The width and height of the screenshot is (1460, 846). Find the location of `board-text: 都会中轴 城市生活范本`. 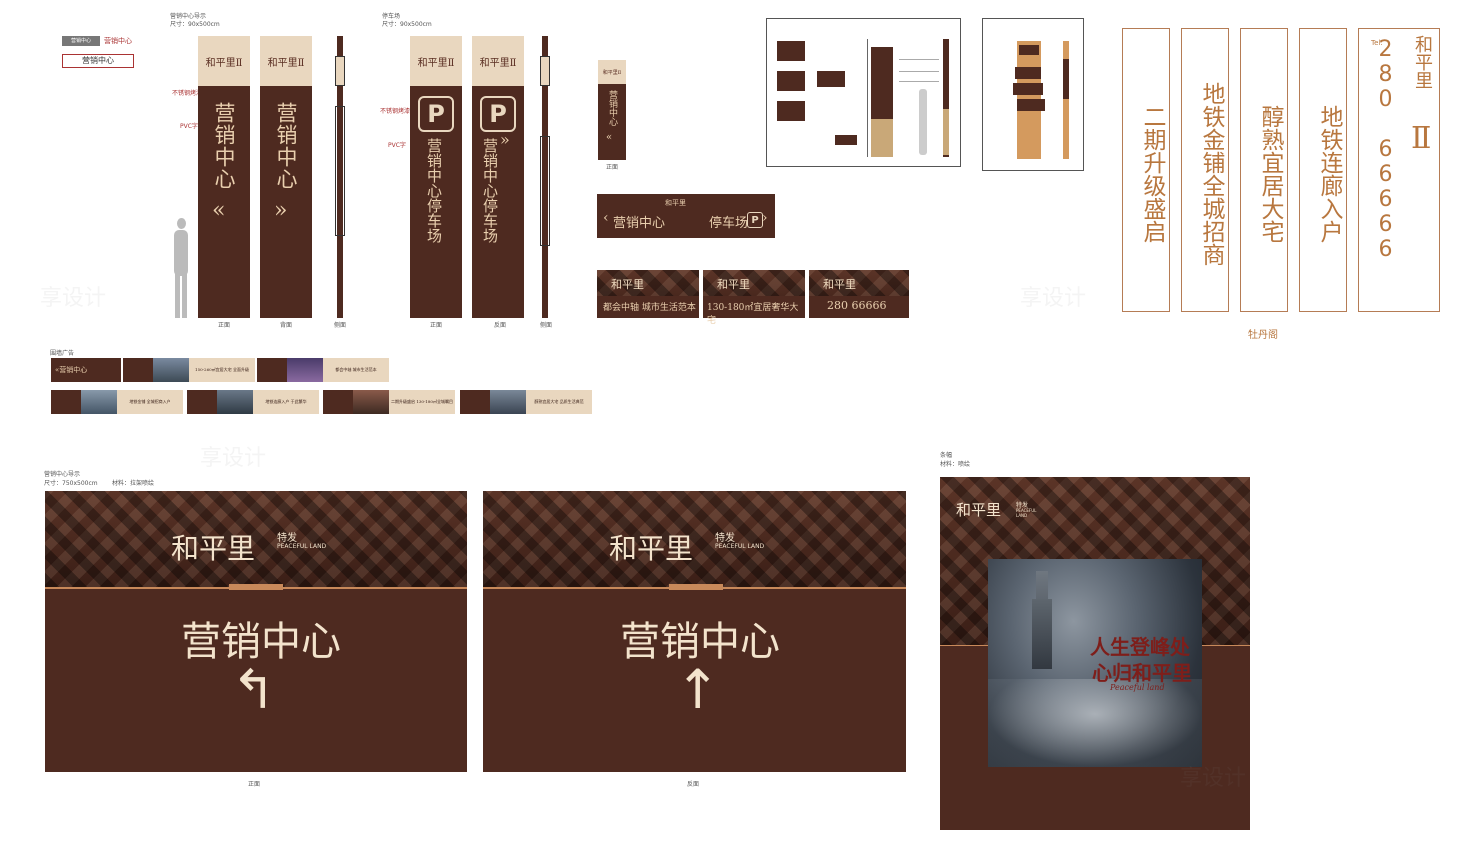

board-text: 都会中轴 城市生活范本 is located at coordinates (649, 308).